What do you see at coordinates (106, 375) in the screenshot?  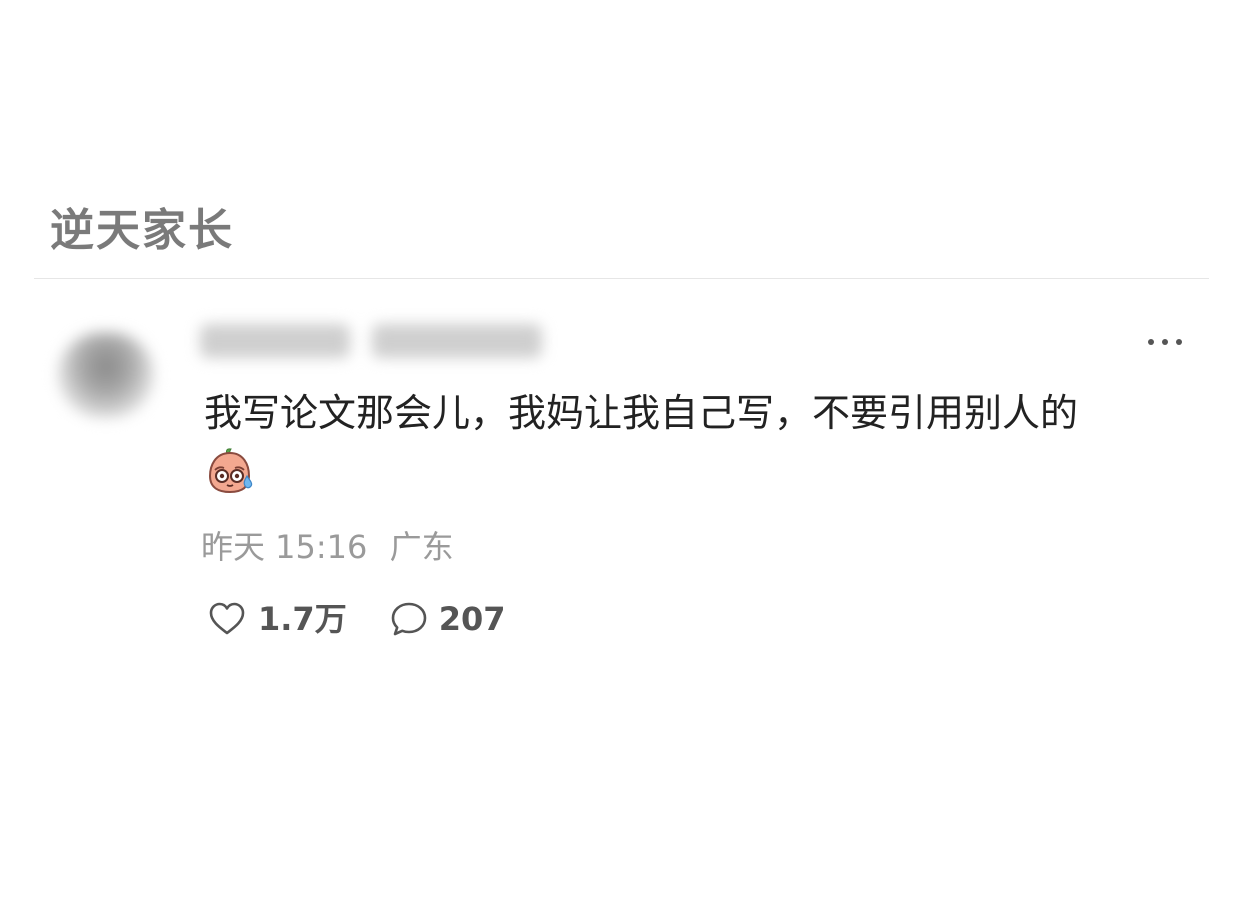 I see `avatar` at bounding box center [106, 375].